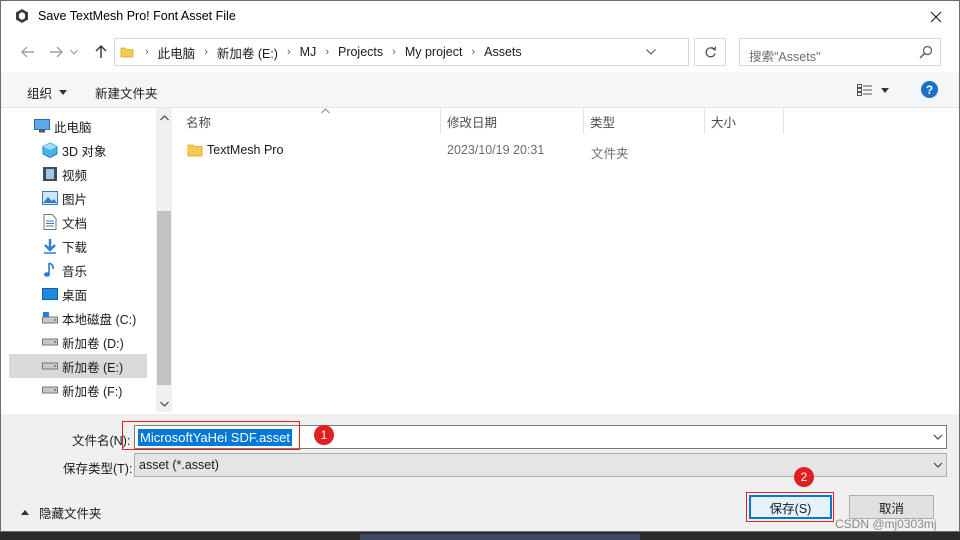 The height and width of the screenshot is (540, 960). I want to click on breadcrumb-item: Projects, so click(360, 52).